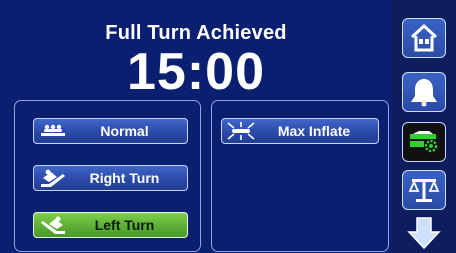 The image size is (456, 253). What do you see at coordinates (53, 178) in the screenshot?
I see `bed-right-turn-icon` at bounding box center [53, 178].